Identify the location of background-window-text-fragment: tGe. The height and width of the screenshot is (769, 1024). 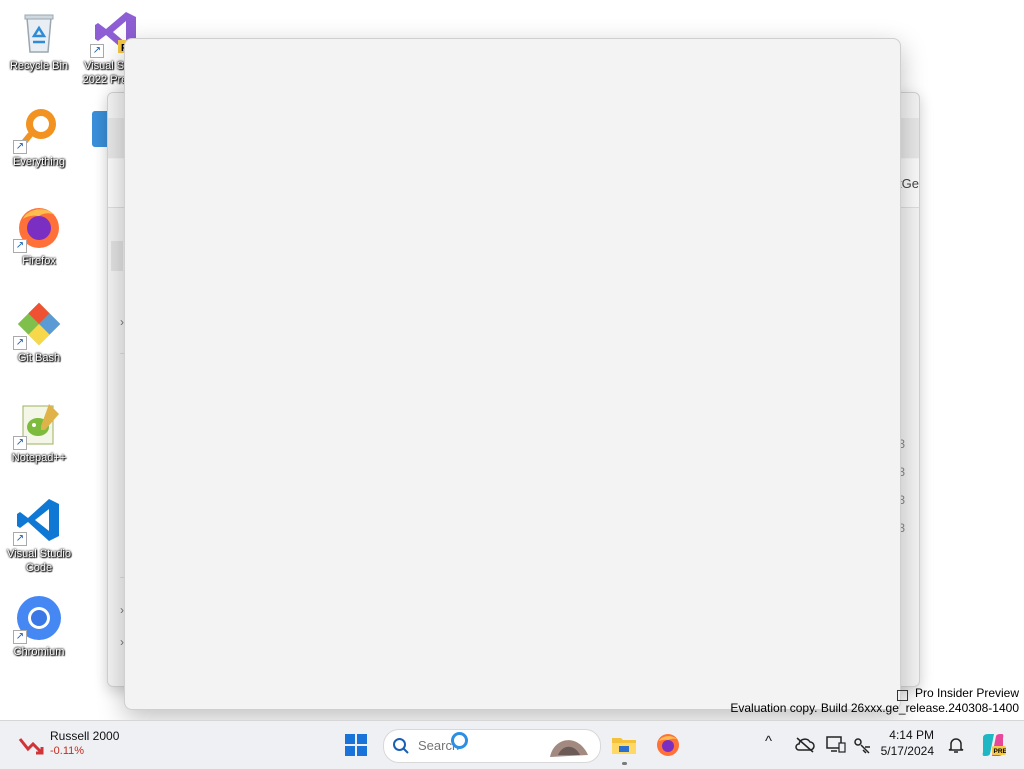
(908, 183).